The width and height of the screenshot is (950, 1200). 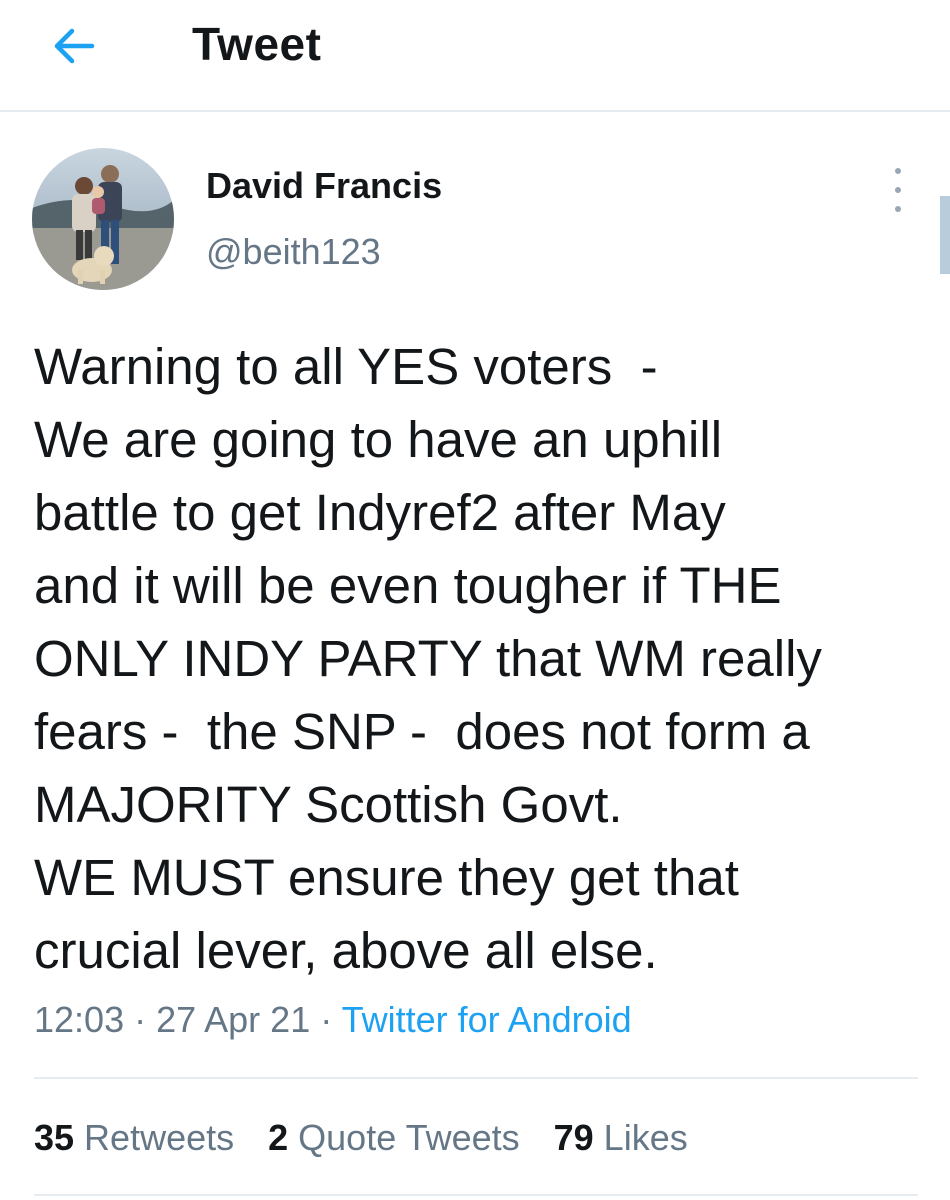 I want to click on retweets-count: 35, so click(x=54, y=1137).